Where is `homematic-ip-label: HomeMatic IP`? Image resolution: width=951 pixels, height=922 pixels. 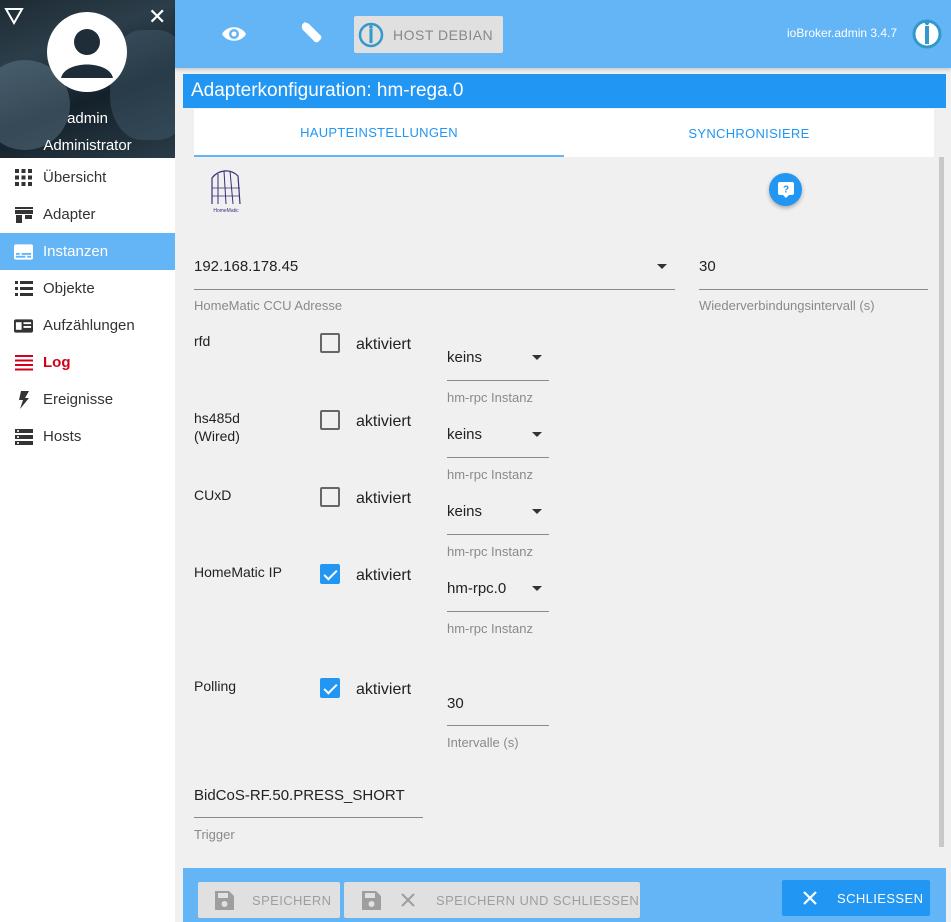 homematic-ip-label: HomeMatic IP is located at coordinates (238, 572).